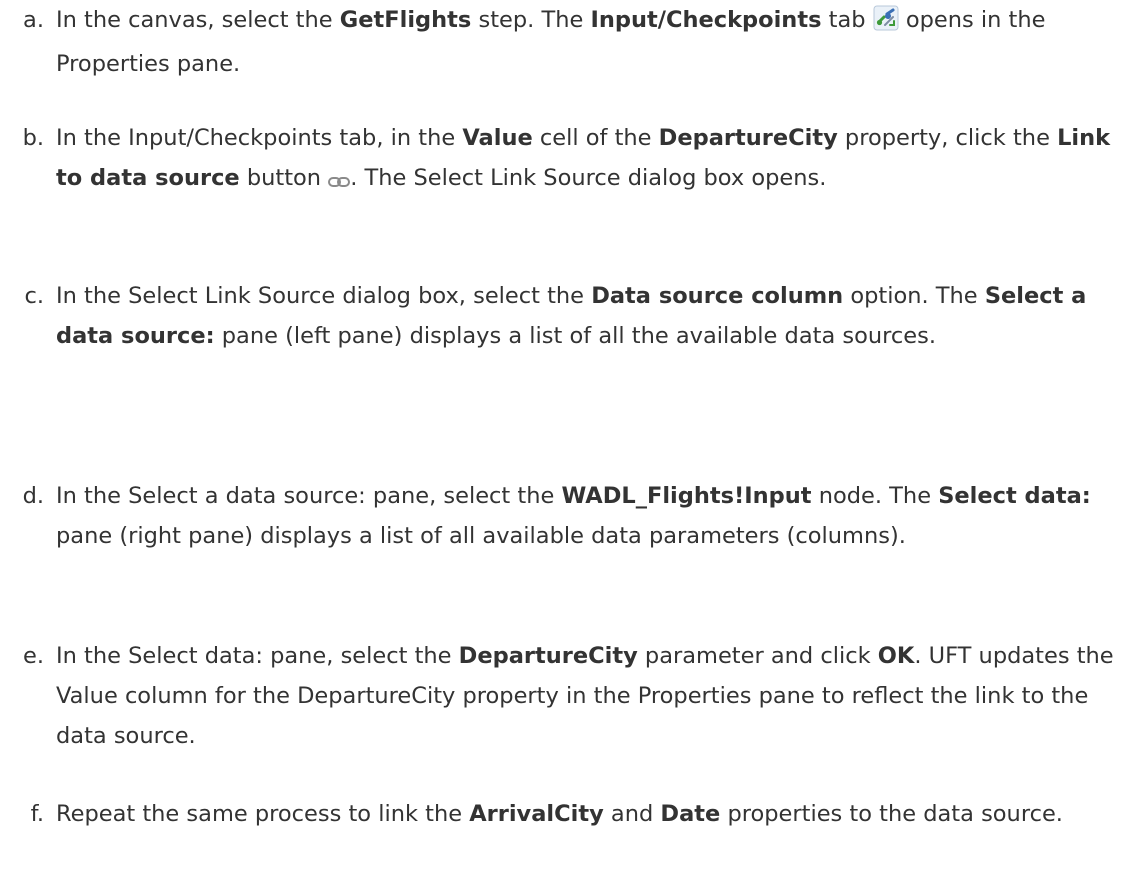  What do you see at coordinates (497, 138) in the screenshot?
I see `ui-term-value: Value` at bounding box center [497, 138].